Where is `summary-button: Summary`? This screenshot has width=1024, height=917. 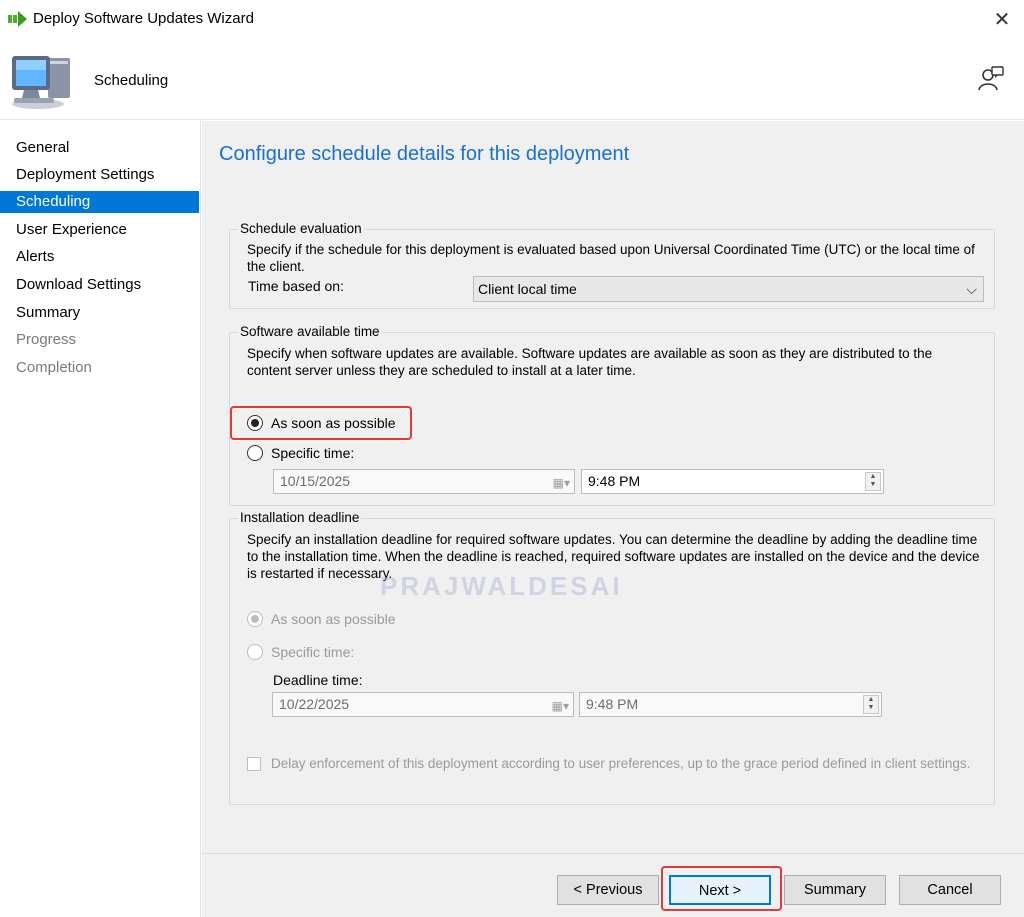 summary-button: Summary is located at coordinates (835, 890).